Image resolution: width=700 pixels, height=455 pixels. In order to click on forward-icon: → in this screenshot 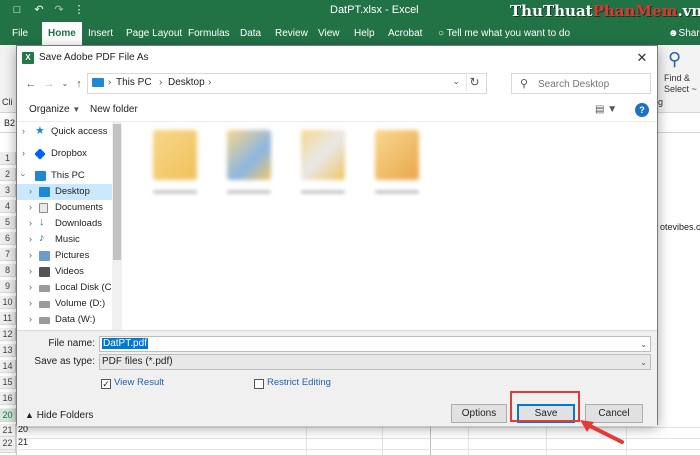, I will do `click(49, 84)`.